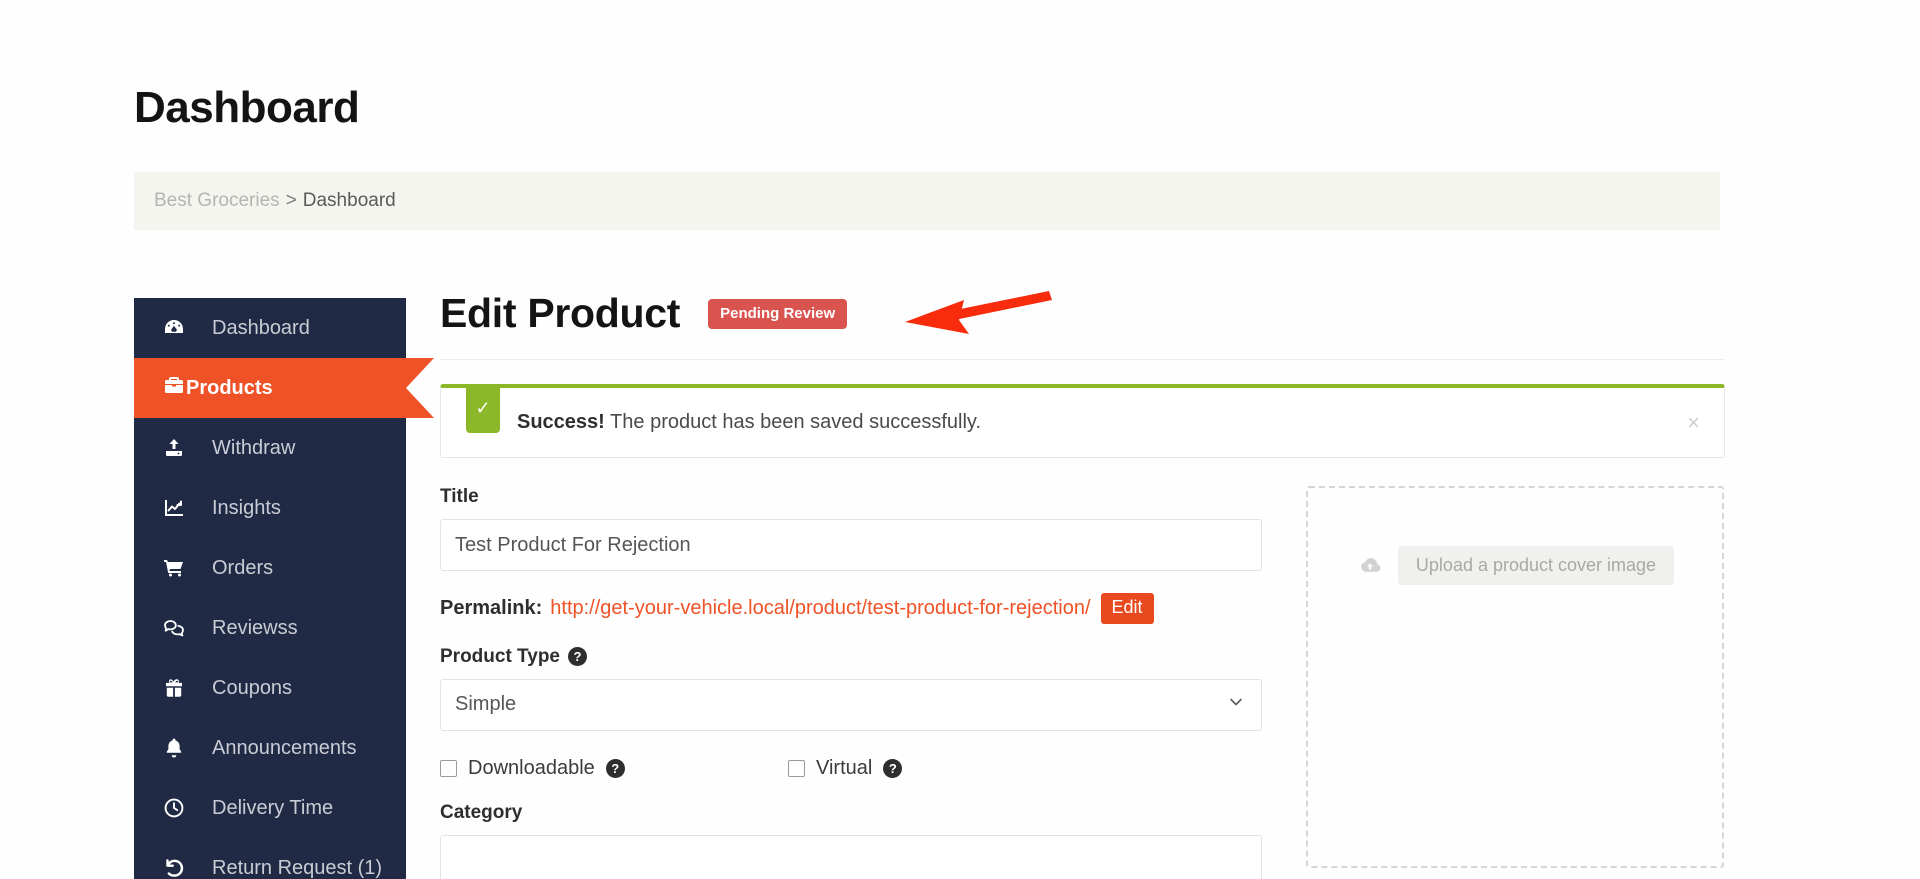 The image size is (1920, 879). I want to click on sidebar-item-label: Dashboard, so click(261, 327).